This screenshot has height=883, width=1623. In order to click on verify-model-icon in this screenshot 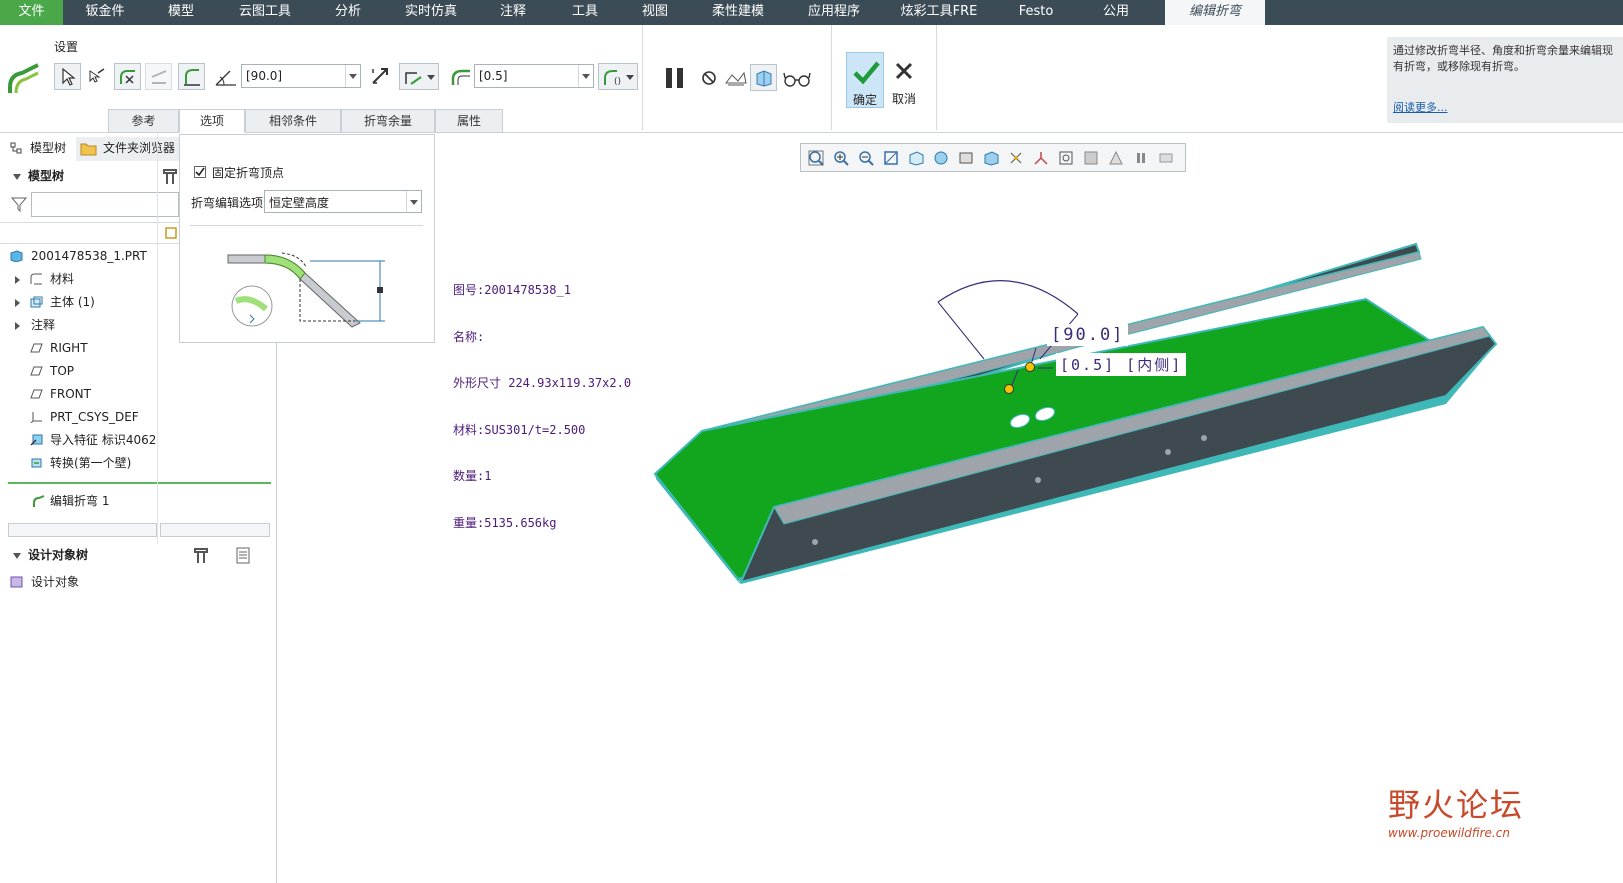, I will do `click(764, 78)`.